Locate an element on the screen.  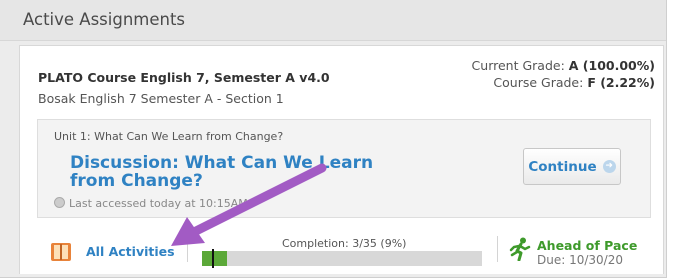
due-date: Due: 10/30/20 is located at coordinates (580, 260).